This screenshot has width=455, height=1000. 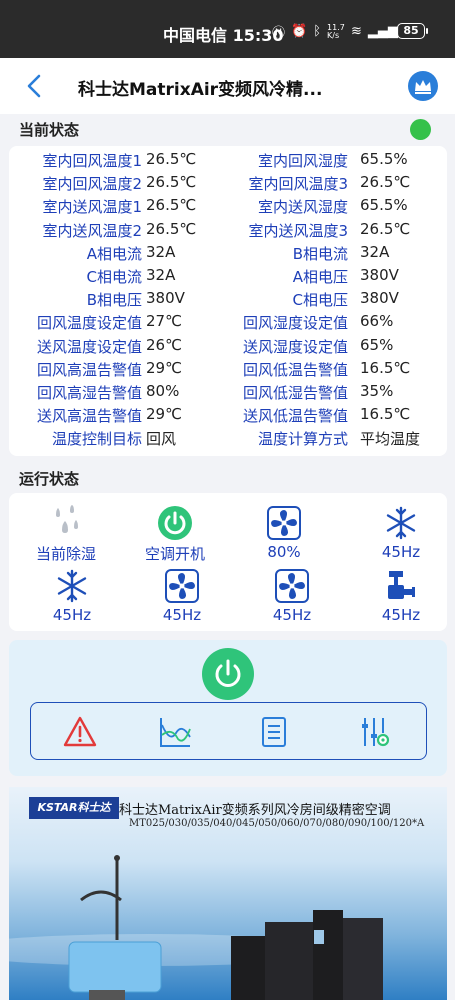 What do you see at coordinates (295, 369) in the screenshot?
I see `state-label: 回风低温告警值` at bounding box center [295, 369].